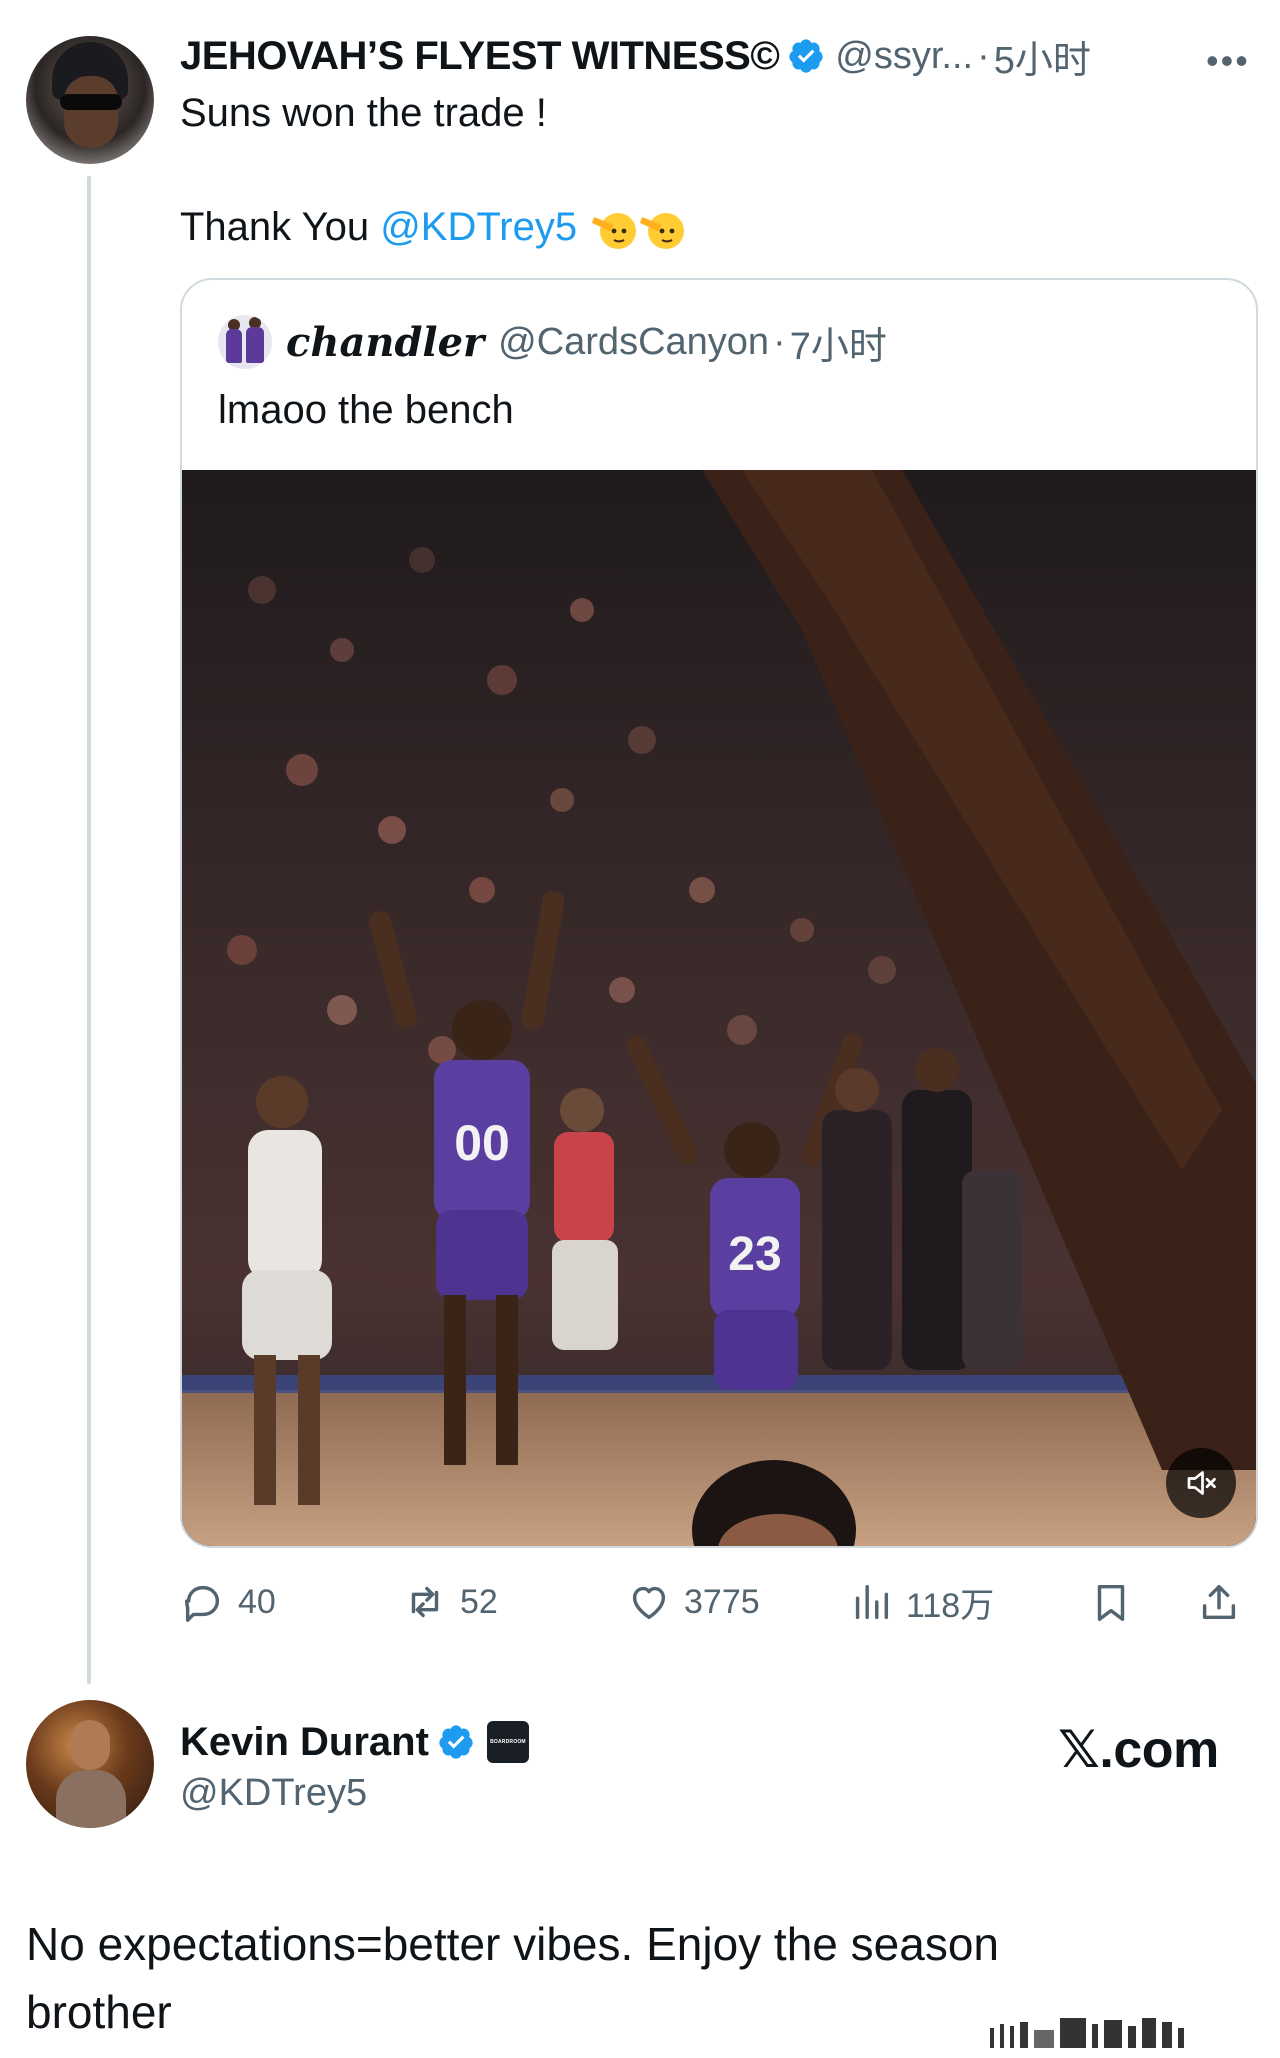  I want to click on reply-button: 40, so click(228, 1602).